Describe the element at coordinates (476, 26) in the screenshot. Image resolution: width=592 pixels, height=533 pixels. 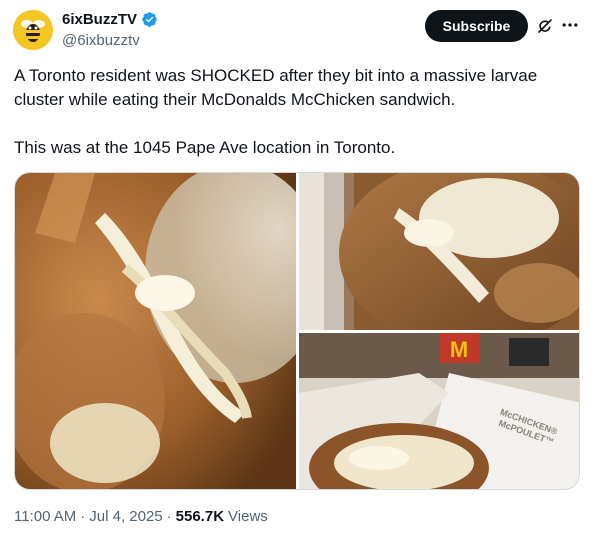
I see `subscribe-button: Subscribe` at that location.